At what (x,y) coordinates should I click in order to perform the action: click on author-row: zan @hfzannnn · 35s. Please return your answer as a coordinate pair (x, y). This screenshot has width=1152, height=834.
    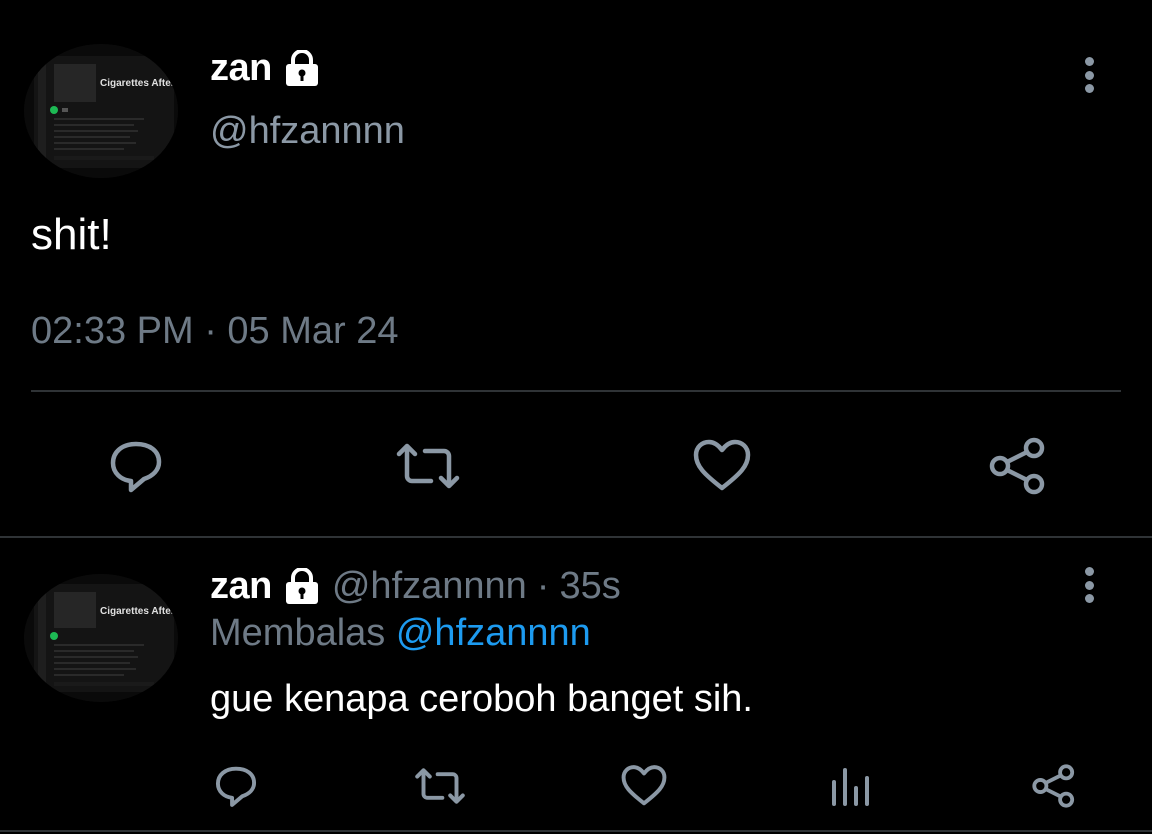
    Looking at the image, I should click on (415, 586).